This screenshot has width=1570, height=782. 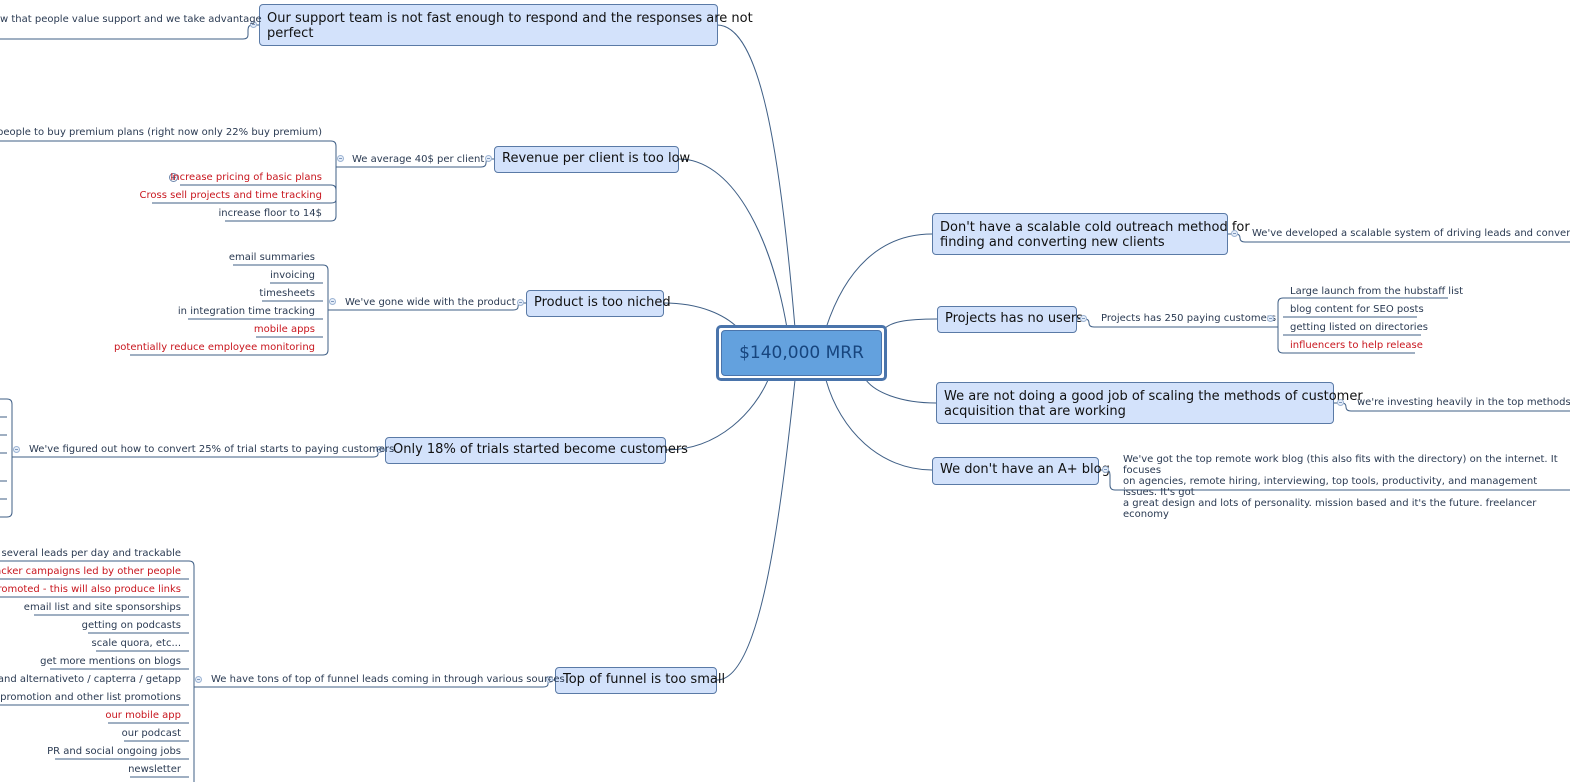 What do you see at coordinates (879, 425) in the screenshot?
I see `link-blog` at bounding box center [879, 425].